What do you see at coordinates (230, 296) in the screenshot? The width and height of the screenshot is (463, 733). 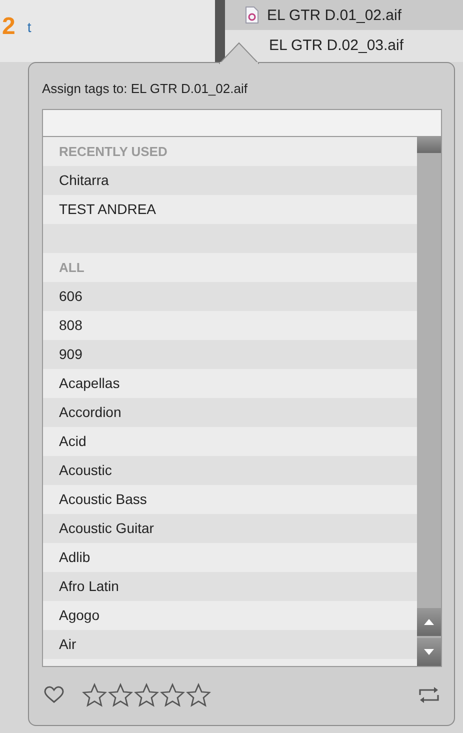 I see `tag-item: 606` at bounding box center [230, 296].